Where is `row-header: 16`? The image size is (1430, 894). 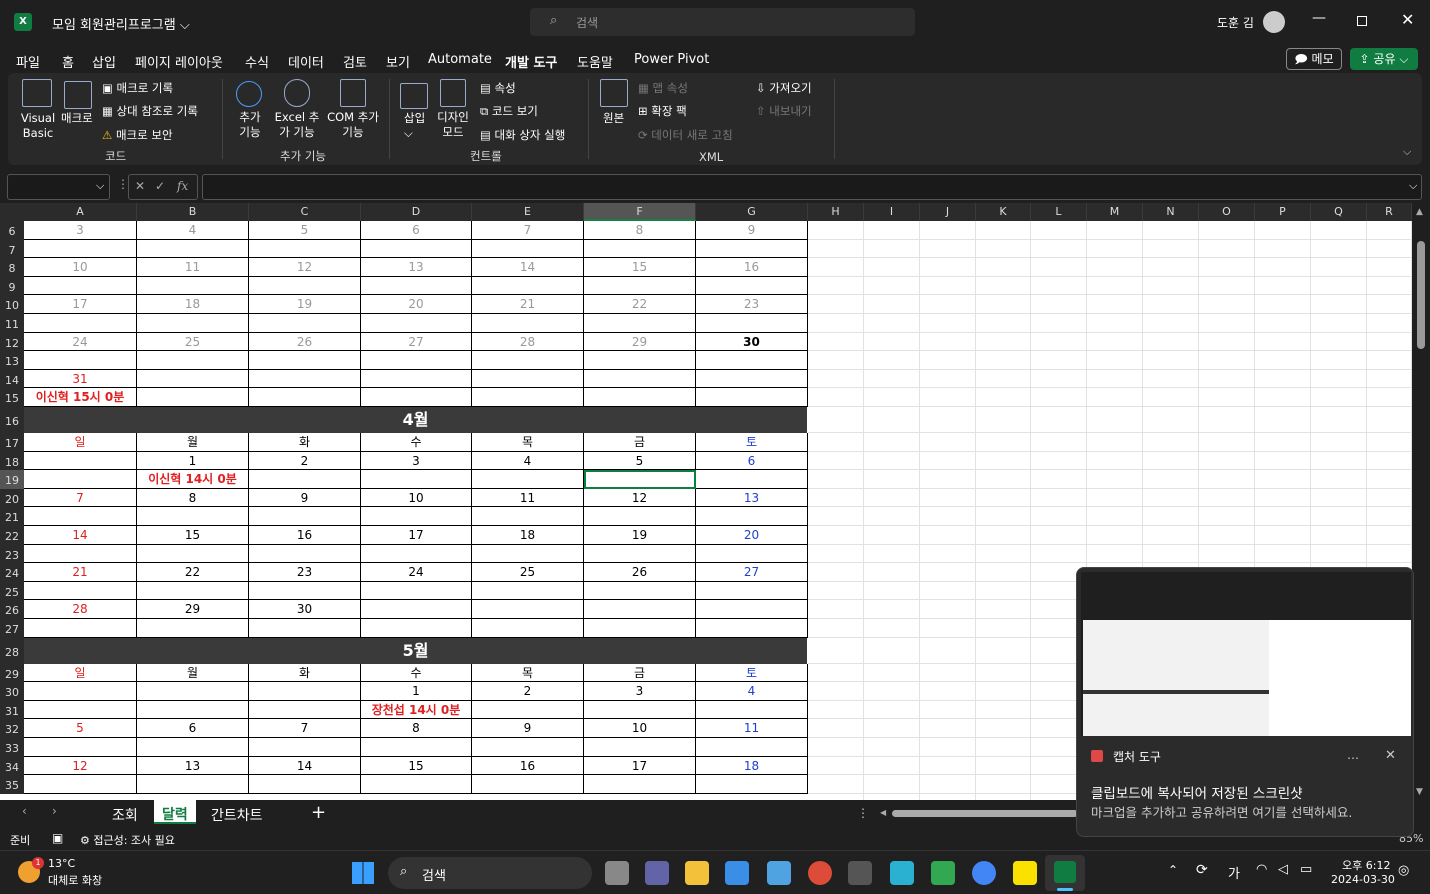 row-header: 16 is located at coordinates (12, 420).